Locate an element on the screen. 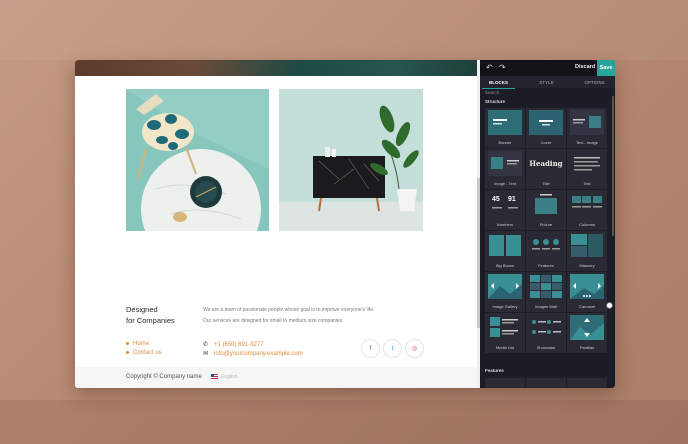 The width and height of the screenshot is (688, 444). block-showcase: Showcase is located at coordinates (546, 333).